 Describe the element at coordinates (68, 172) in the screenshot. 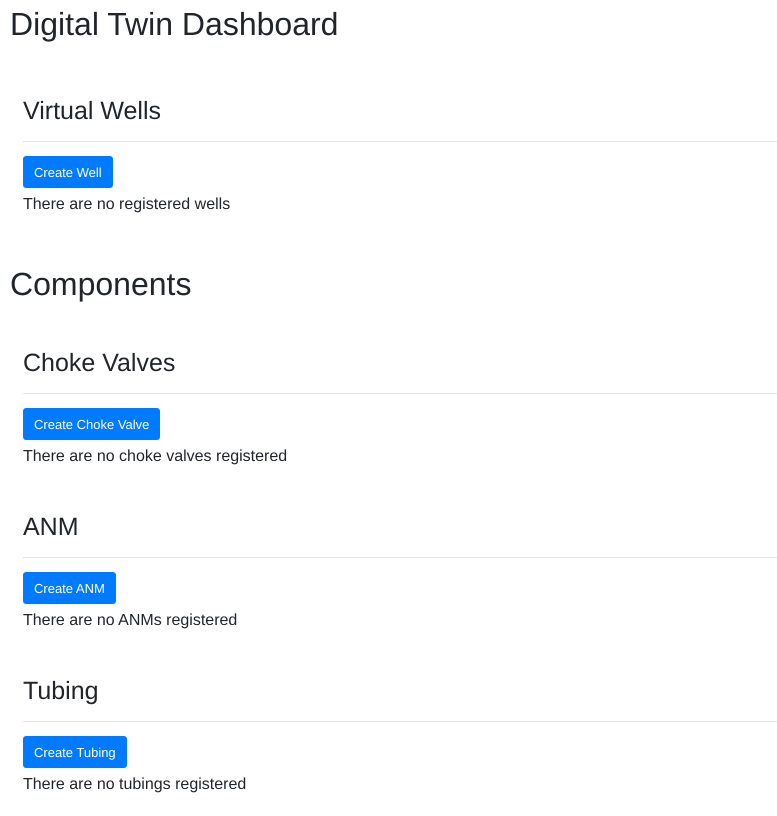

I see `create-button: Create Well` at that location.